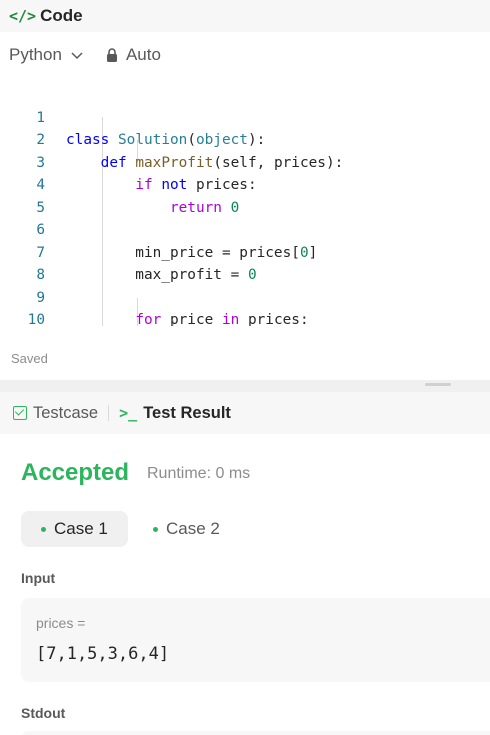  I want to click on code-line: 1 class Solution(object):, so click(245, 116).